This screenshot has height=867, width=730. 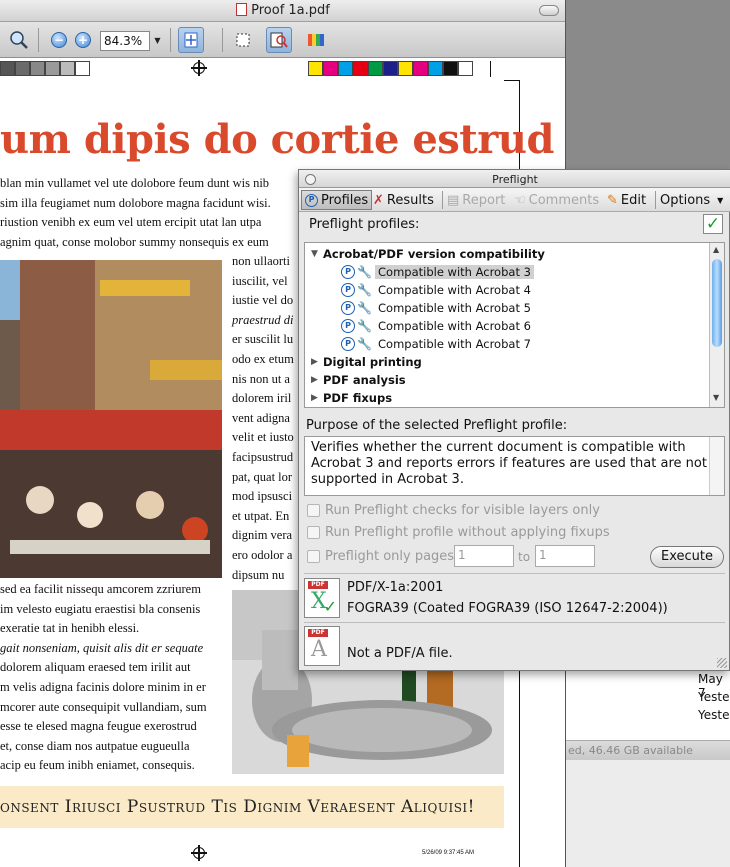 I want to click on window-titlebar: Proof 1a.pdf, so click(x=282, y=11).